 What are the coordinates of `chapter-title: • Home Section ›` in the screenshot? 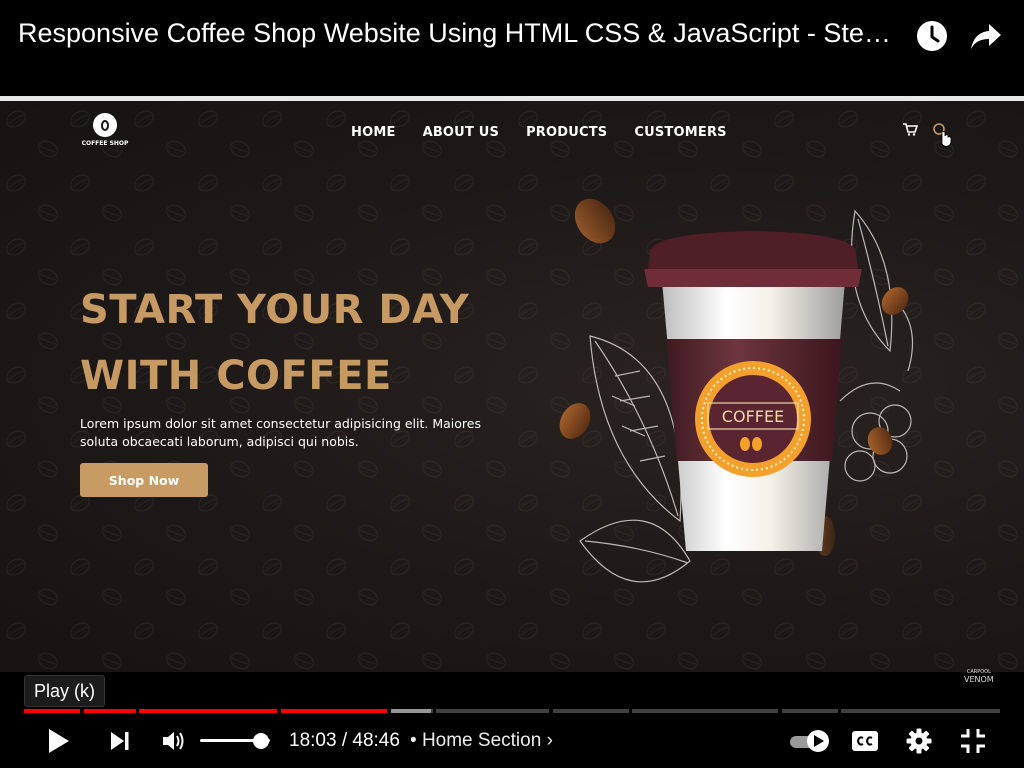 It's located at (481, 741).